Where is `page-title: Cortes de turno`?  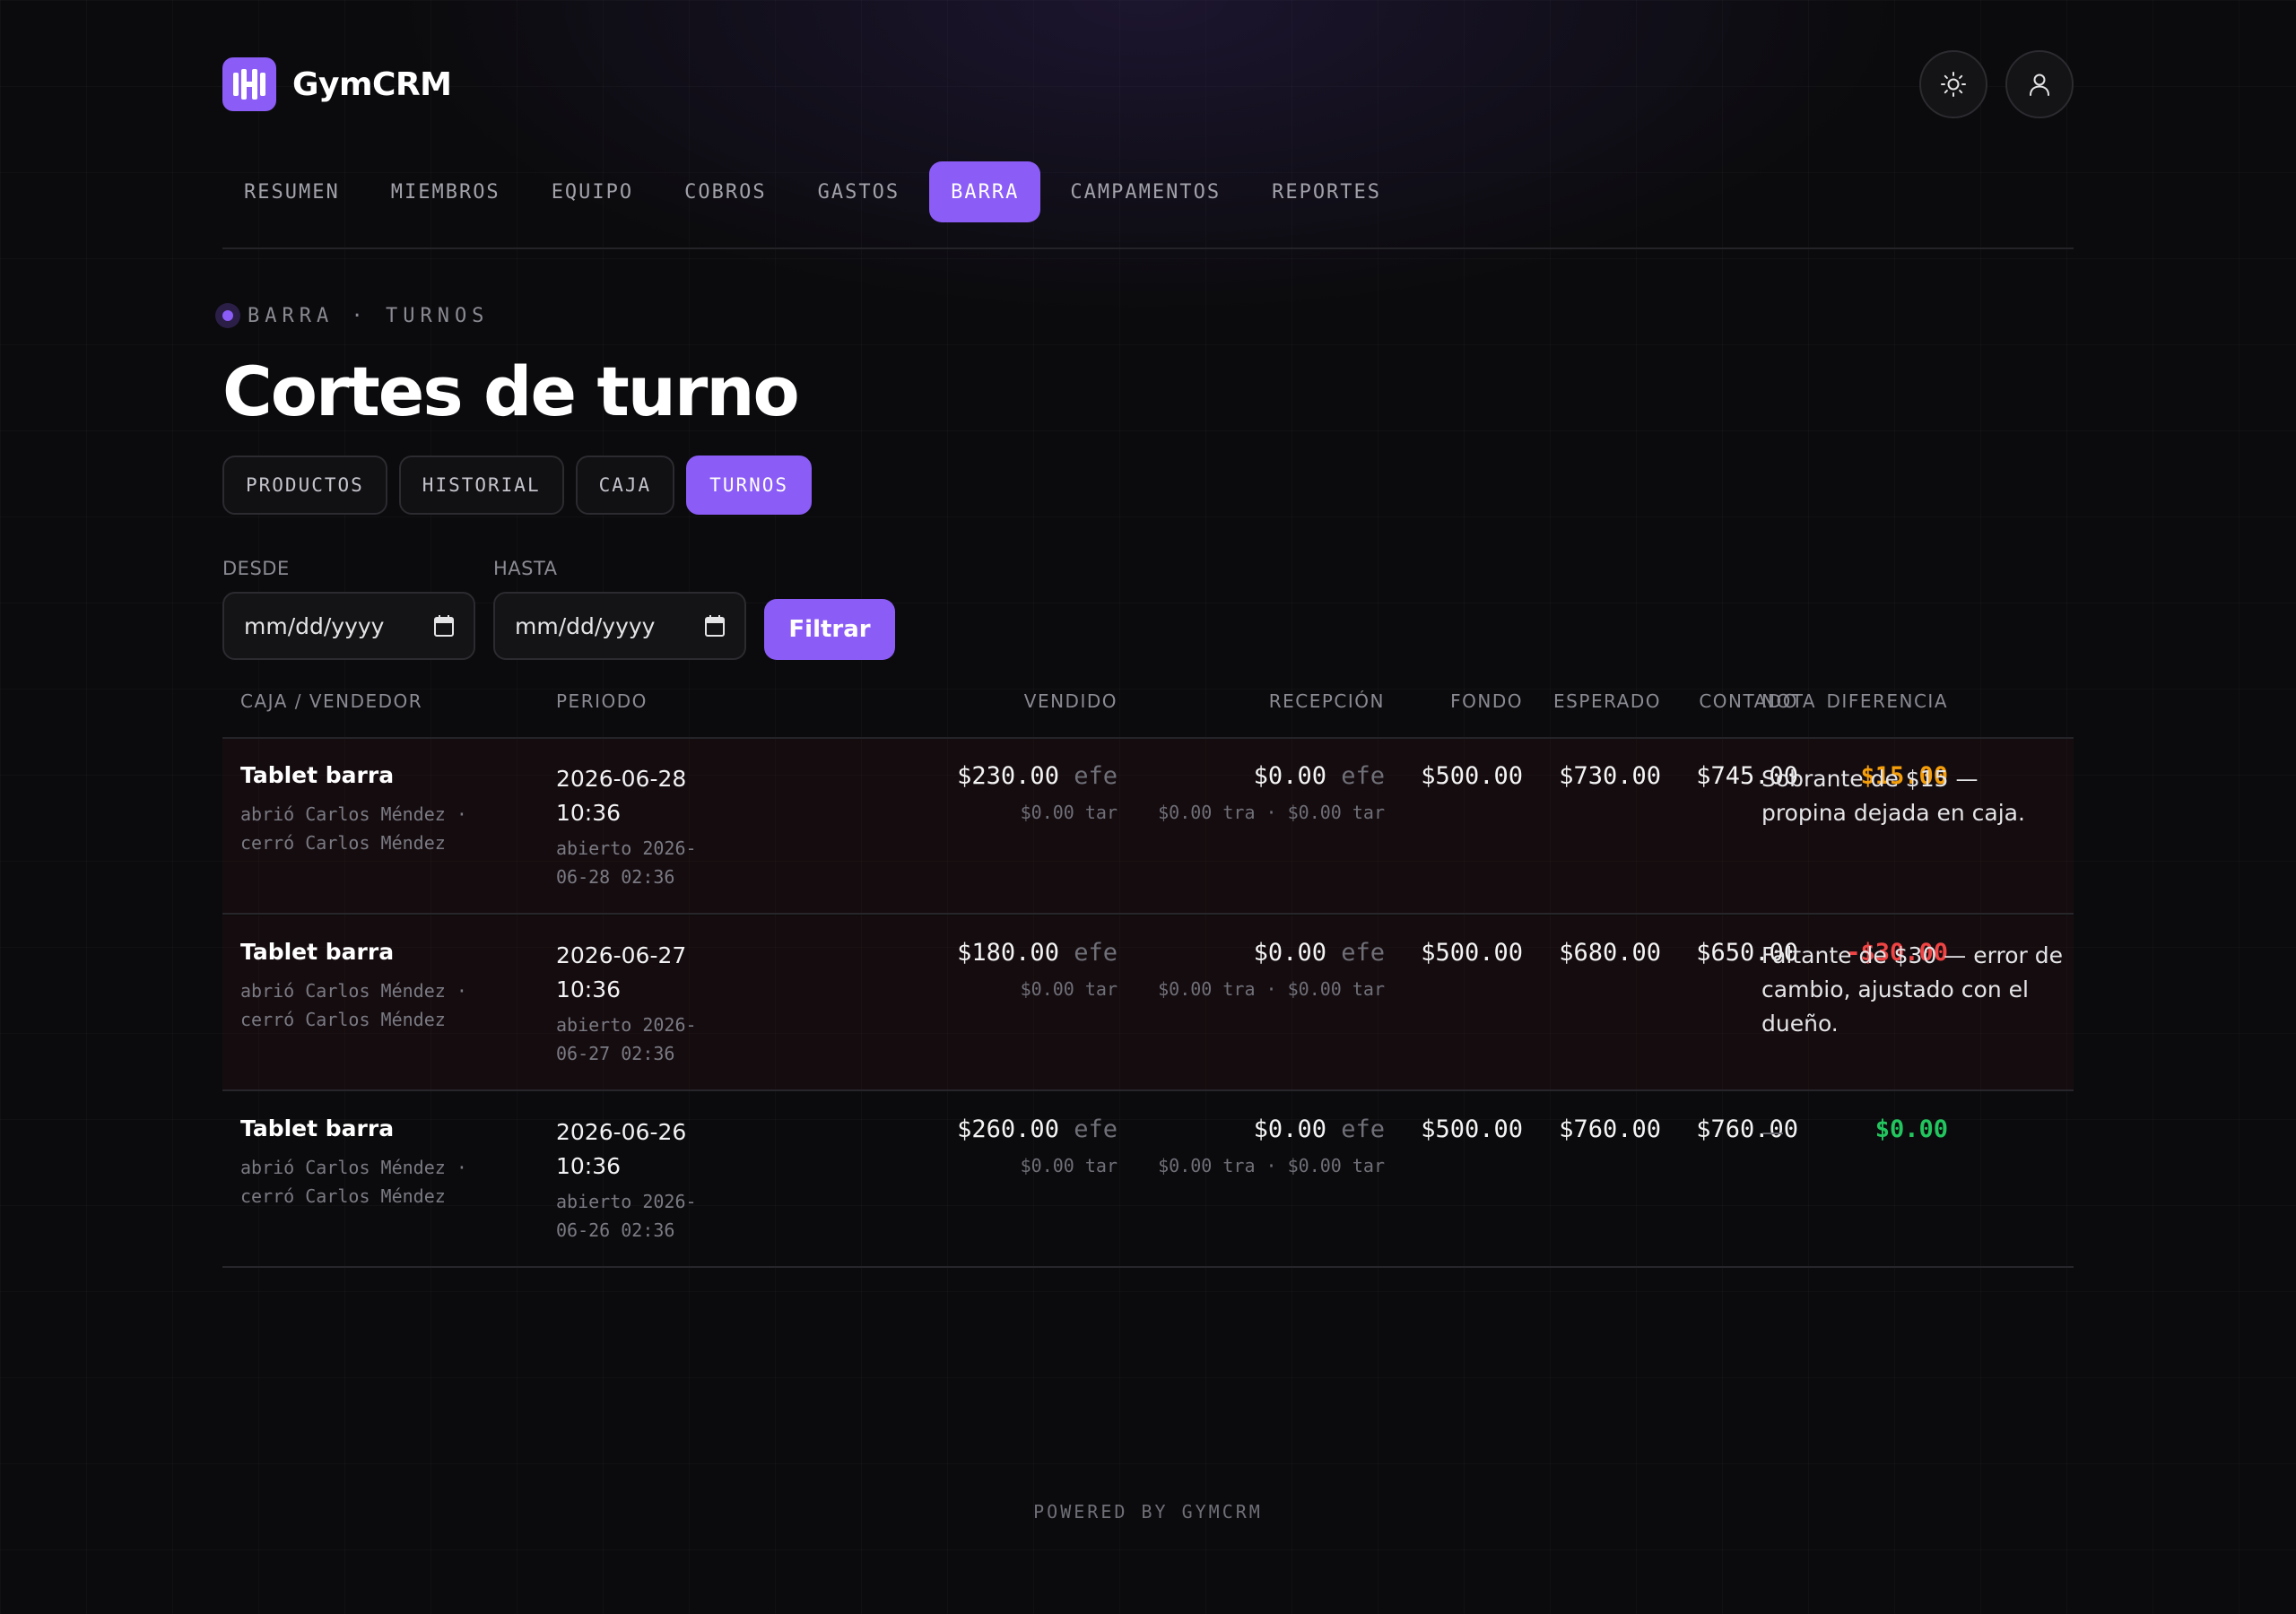 page-title: Cortes de turno is located at coordinates (511, 391).